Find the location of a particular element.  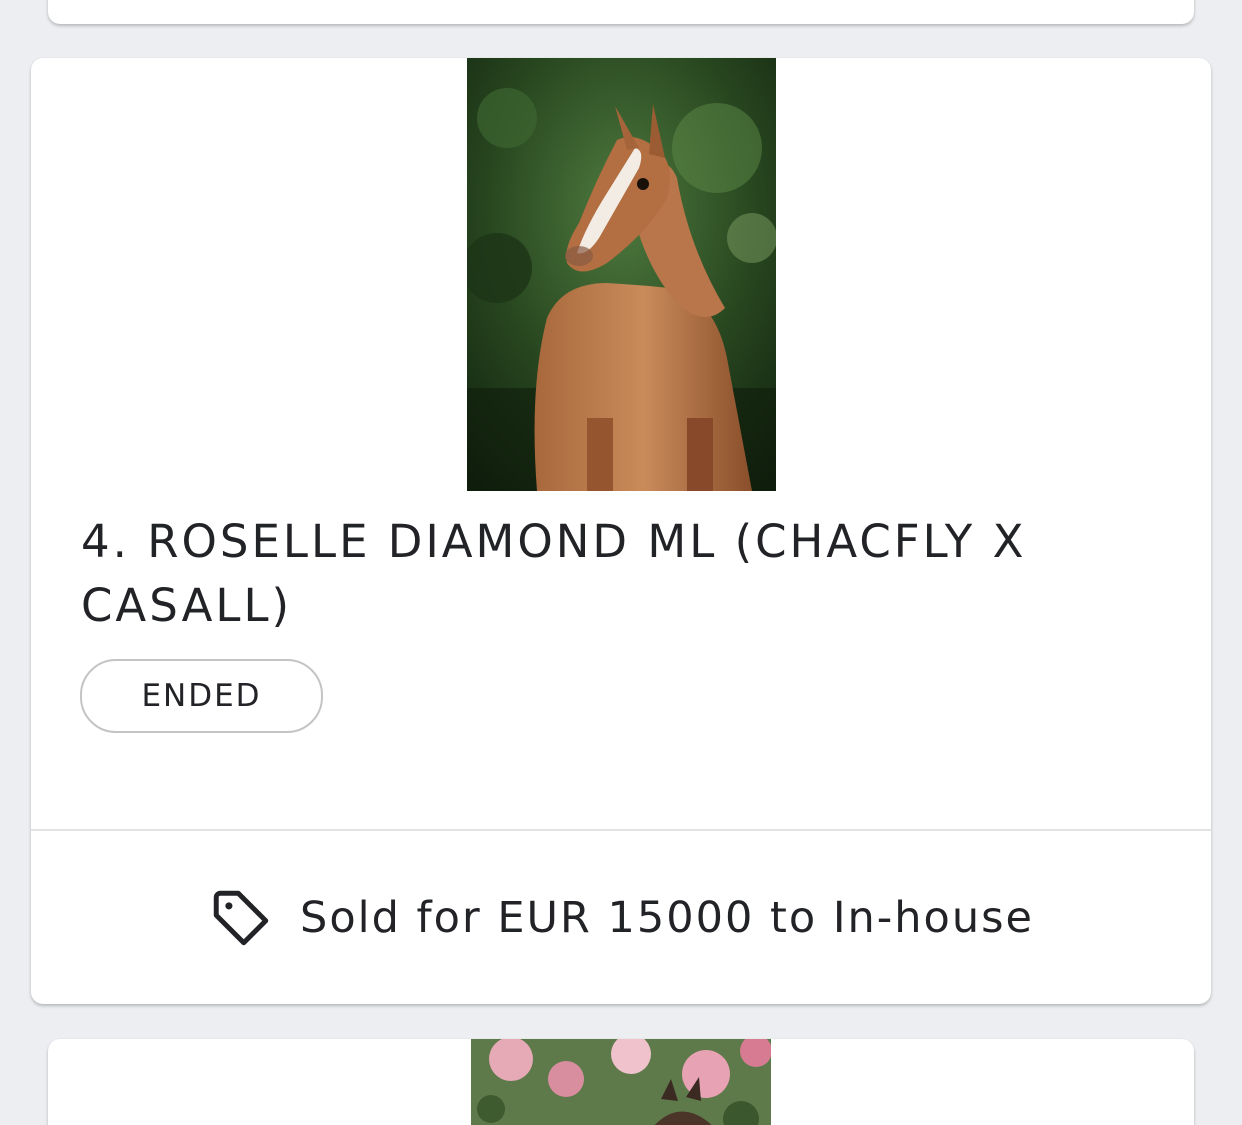

horse-image is located at coordinates (621, 274).